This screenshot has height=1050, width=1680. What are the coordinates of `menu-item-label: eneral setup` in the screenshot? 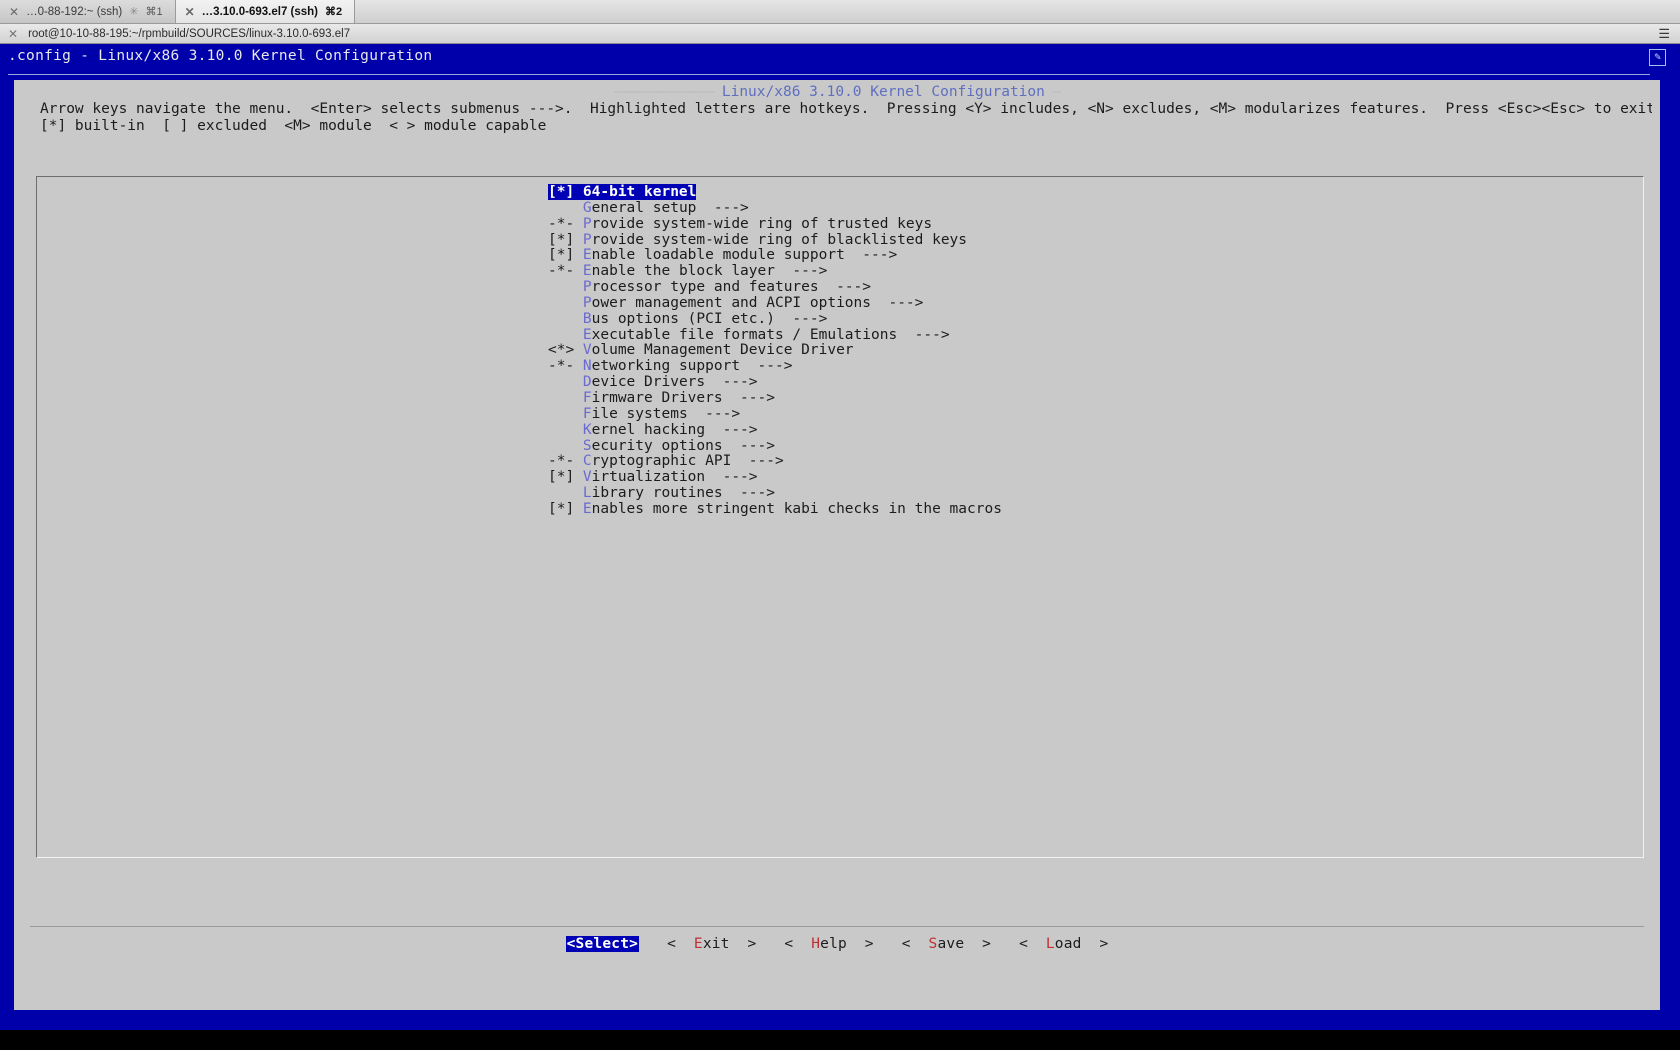 It's located at (644, 207).